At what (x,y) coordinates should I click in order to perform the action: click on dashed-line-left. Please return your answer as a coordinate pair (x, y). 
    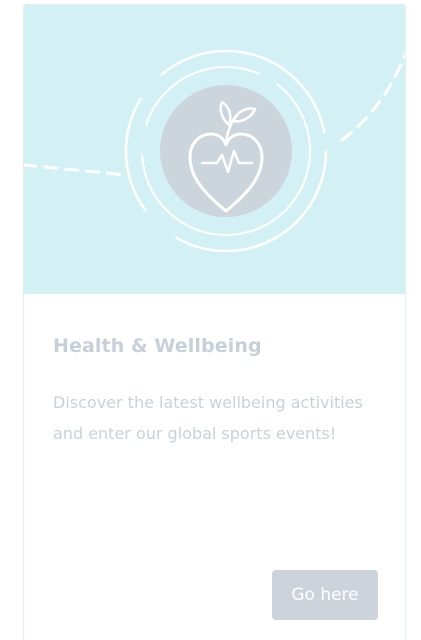
    Looking at the image, I should click on (76, 170).